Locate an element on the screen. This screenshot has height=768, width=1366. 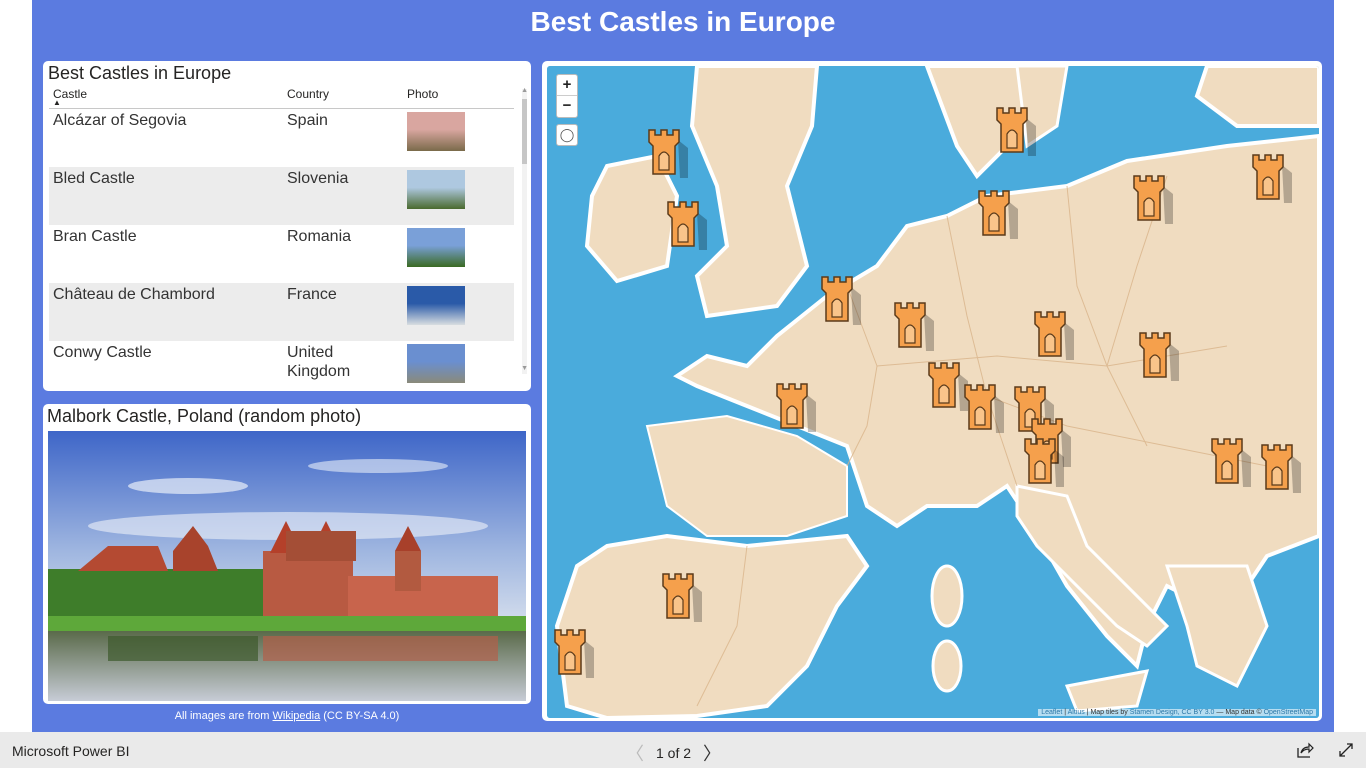
cell-castle: Bled Castle is located at coordinates (94, 178).